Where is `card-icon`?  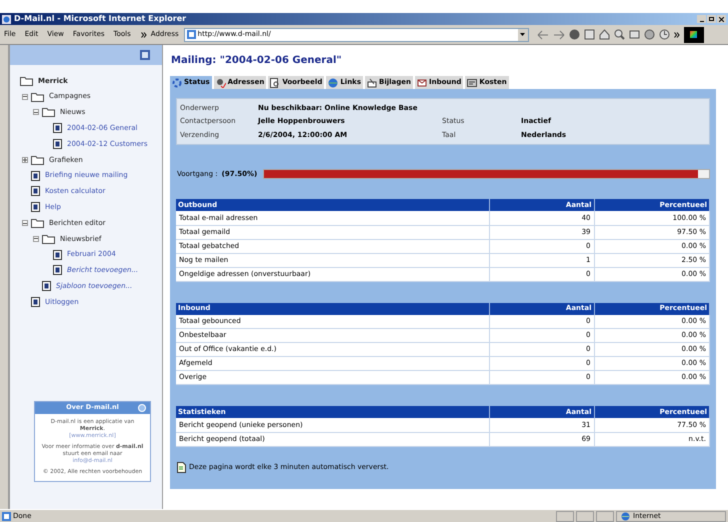 card-icon is located at coordinates (472, 83).